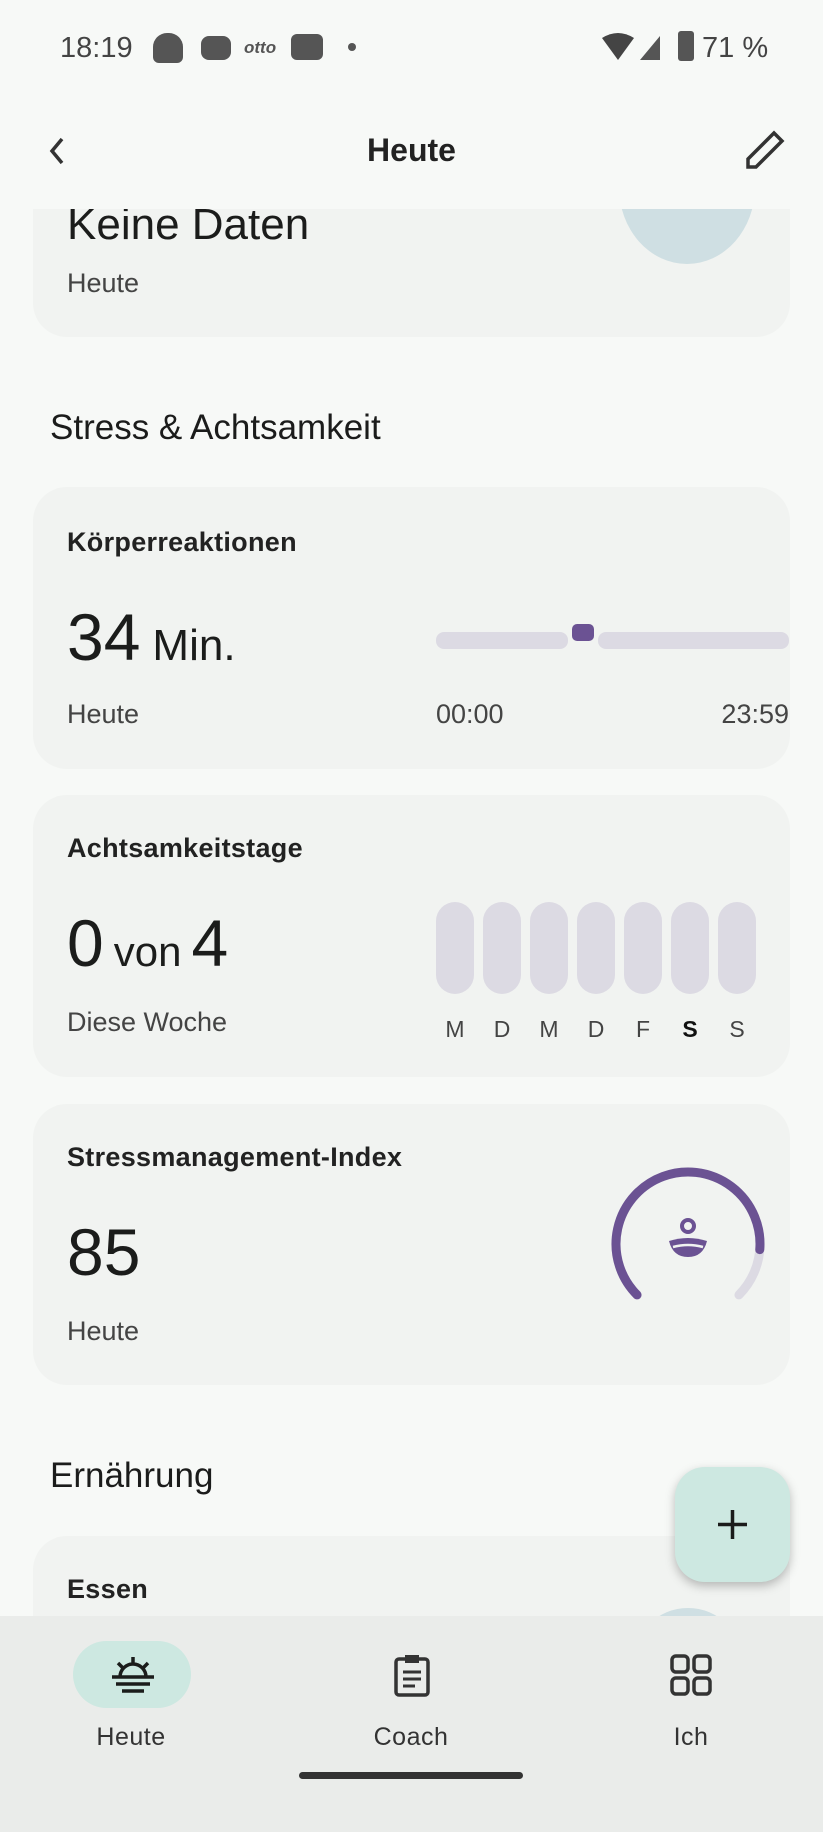  Describe the element at coordinates (133, 1675) in the screenshot. I see `sunrise-icon` at that location.